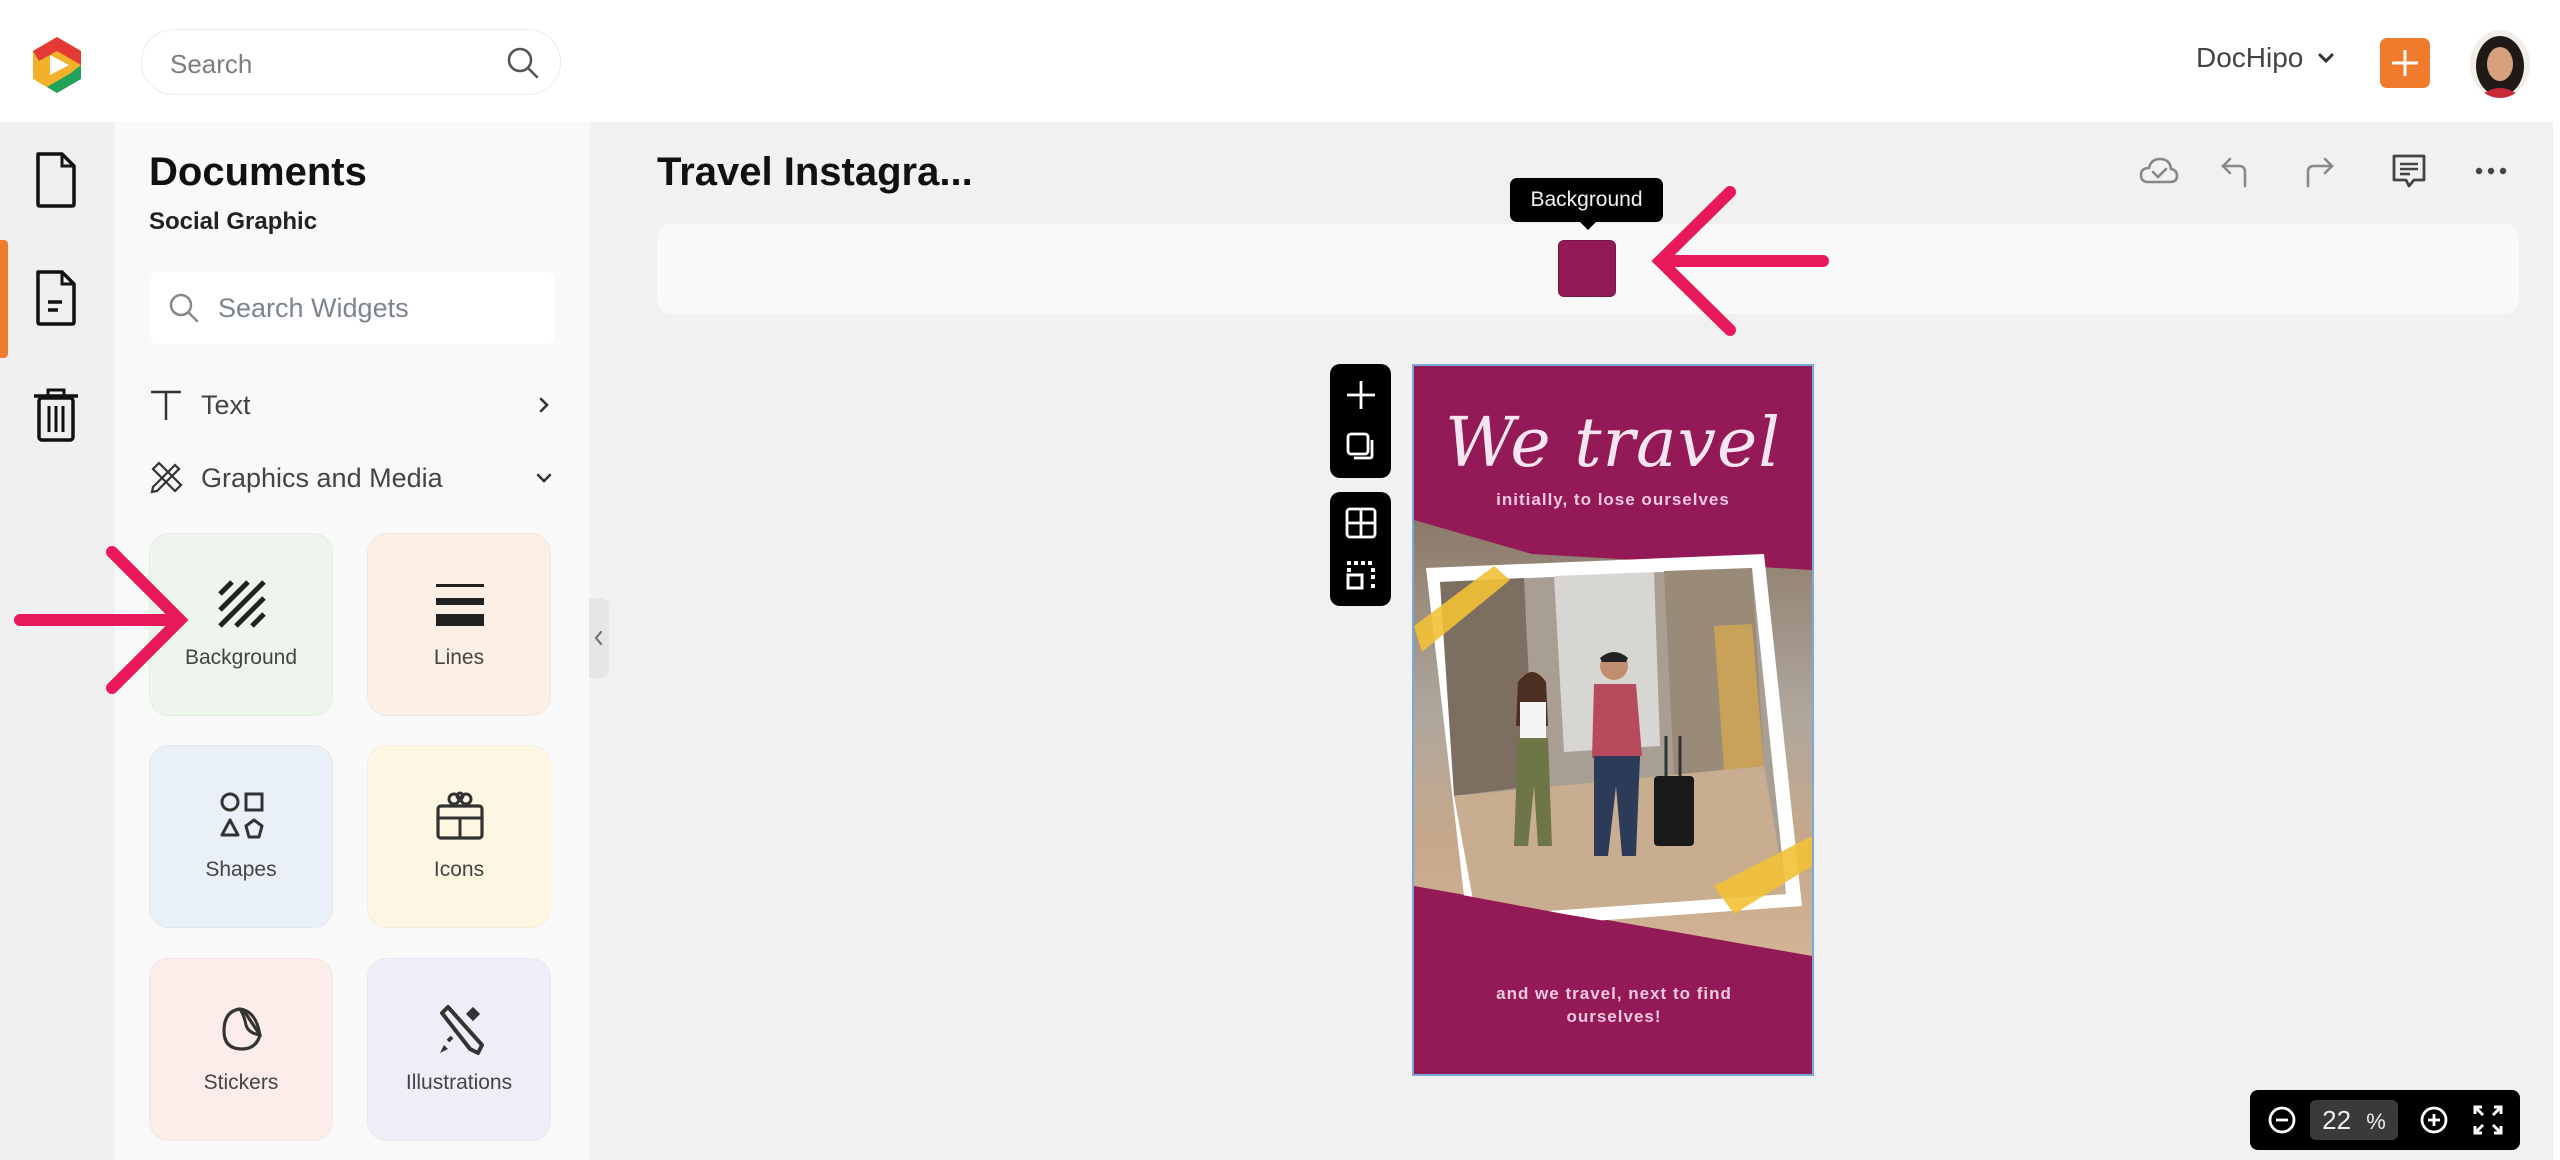  I want to click on comment-icon, so click(2409, 171).